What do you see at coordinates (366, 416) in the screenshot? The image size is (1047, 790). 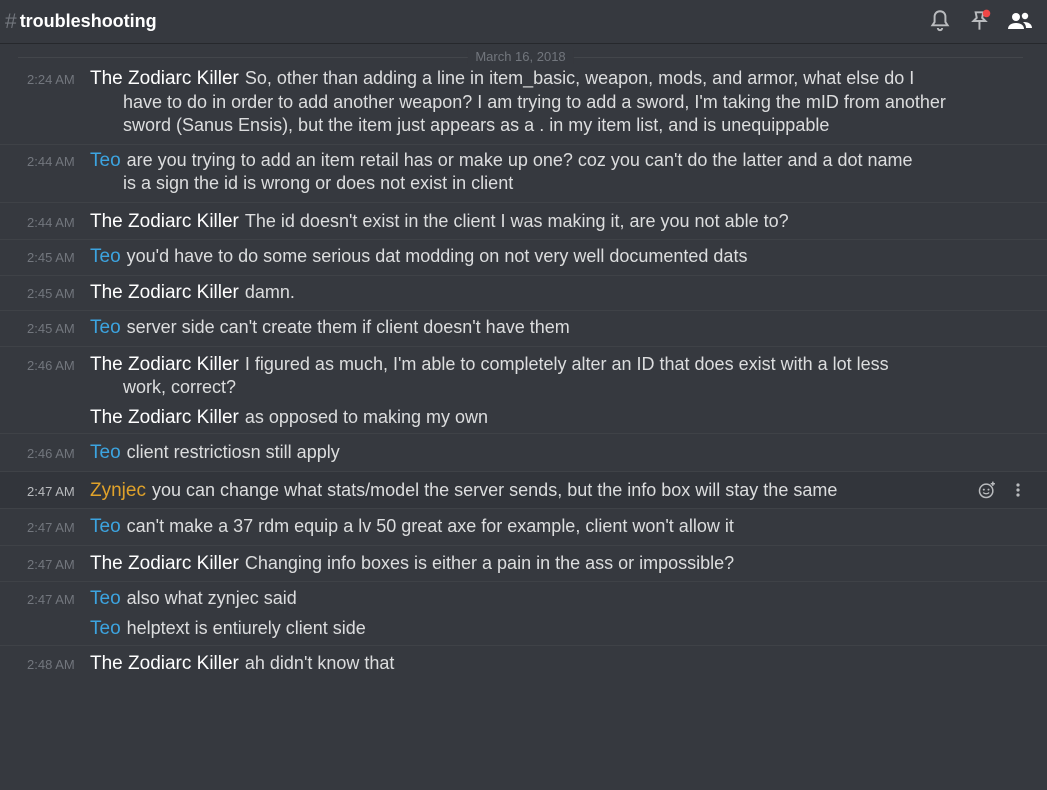 I see `message-text: as opposed to making my own` at bounding box center [366, 416].